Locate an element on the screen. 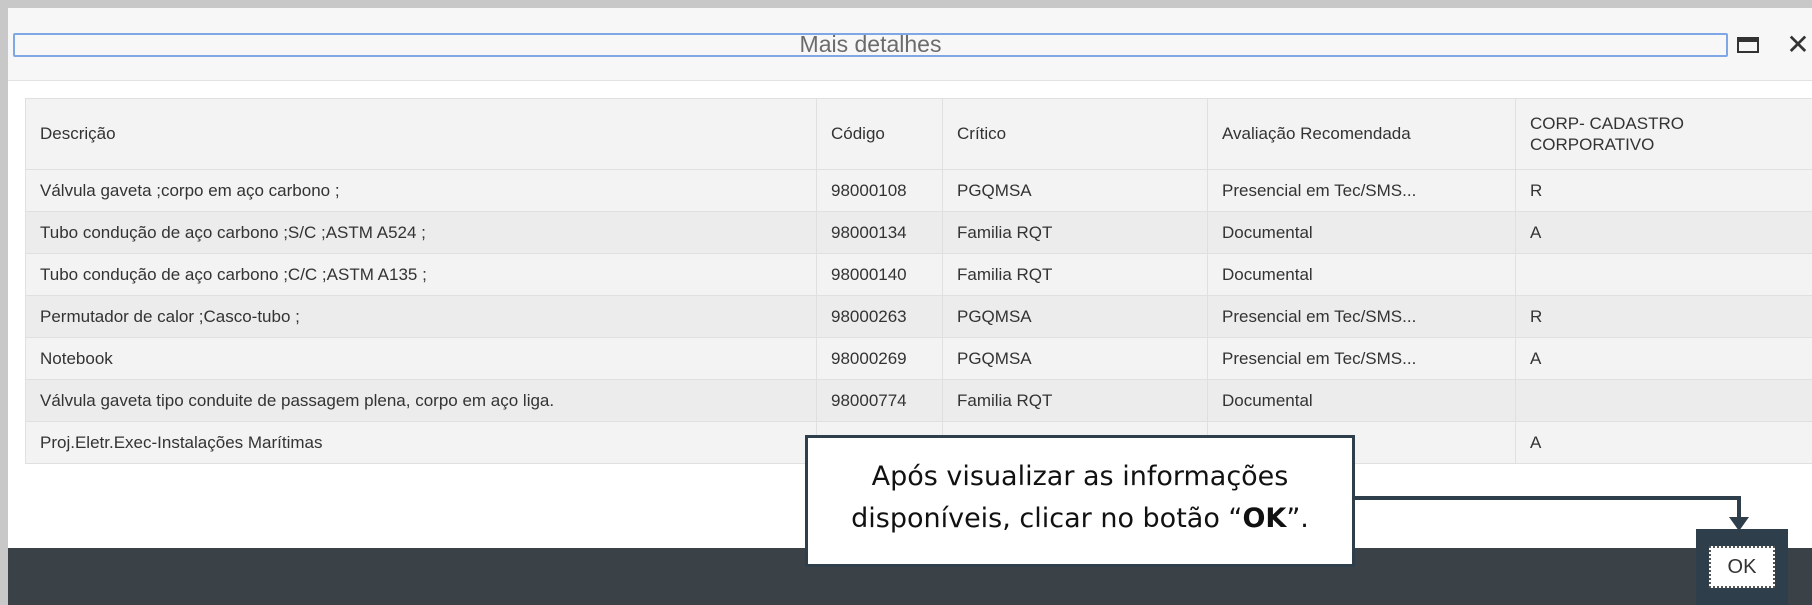 The image size is (1812, 605). callout-line-2: disponíveis, clicar no botão “OK”. is located at coordinates (1080, 519).